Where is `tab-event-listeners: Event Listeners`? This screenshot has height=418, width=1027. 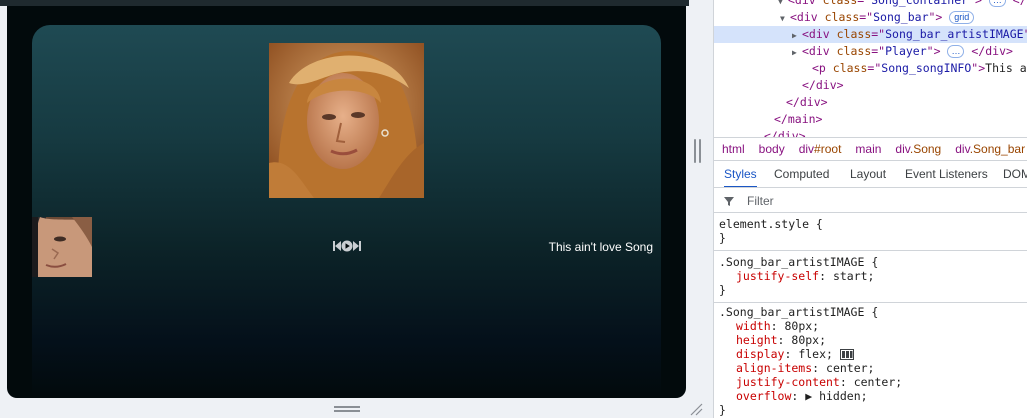 tab-event-listeners: Event Listeners is located at coordinates (946, 174).